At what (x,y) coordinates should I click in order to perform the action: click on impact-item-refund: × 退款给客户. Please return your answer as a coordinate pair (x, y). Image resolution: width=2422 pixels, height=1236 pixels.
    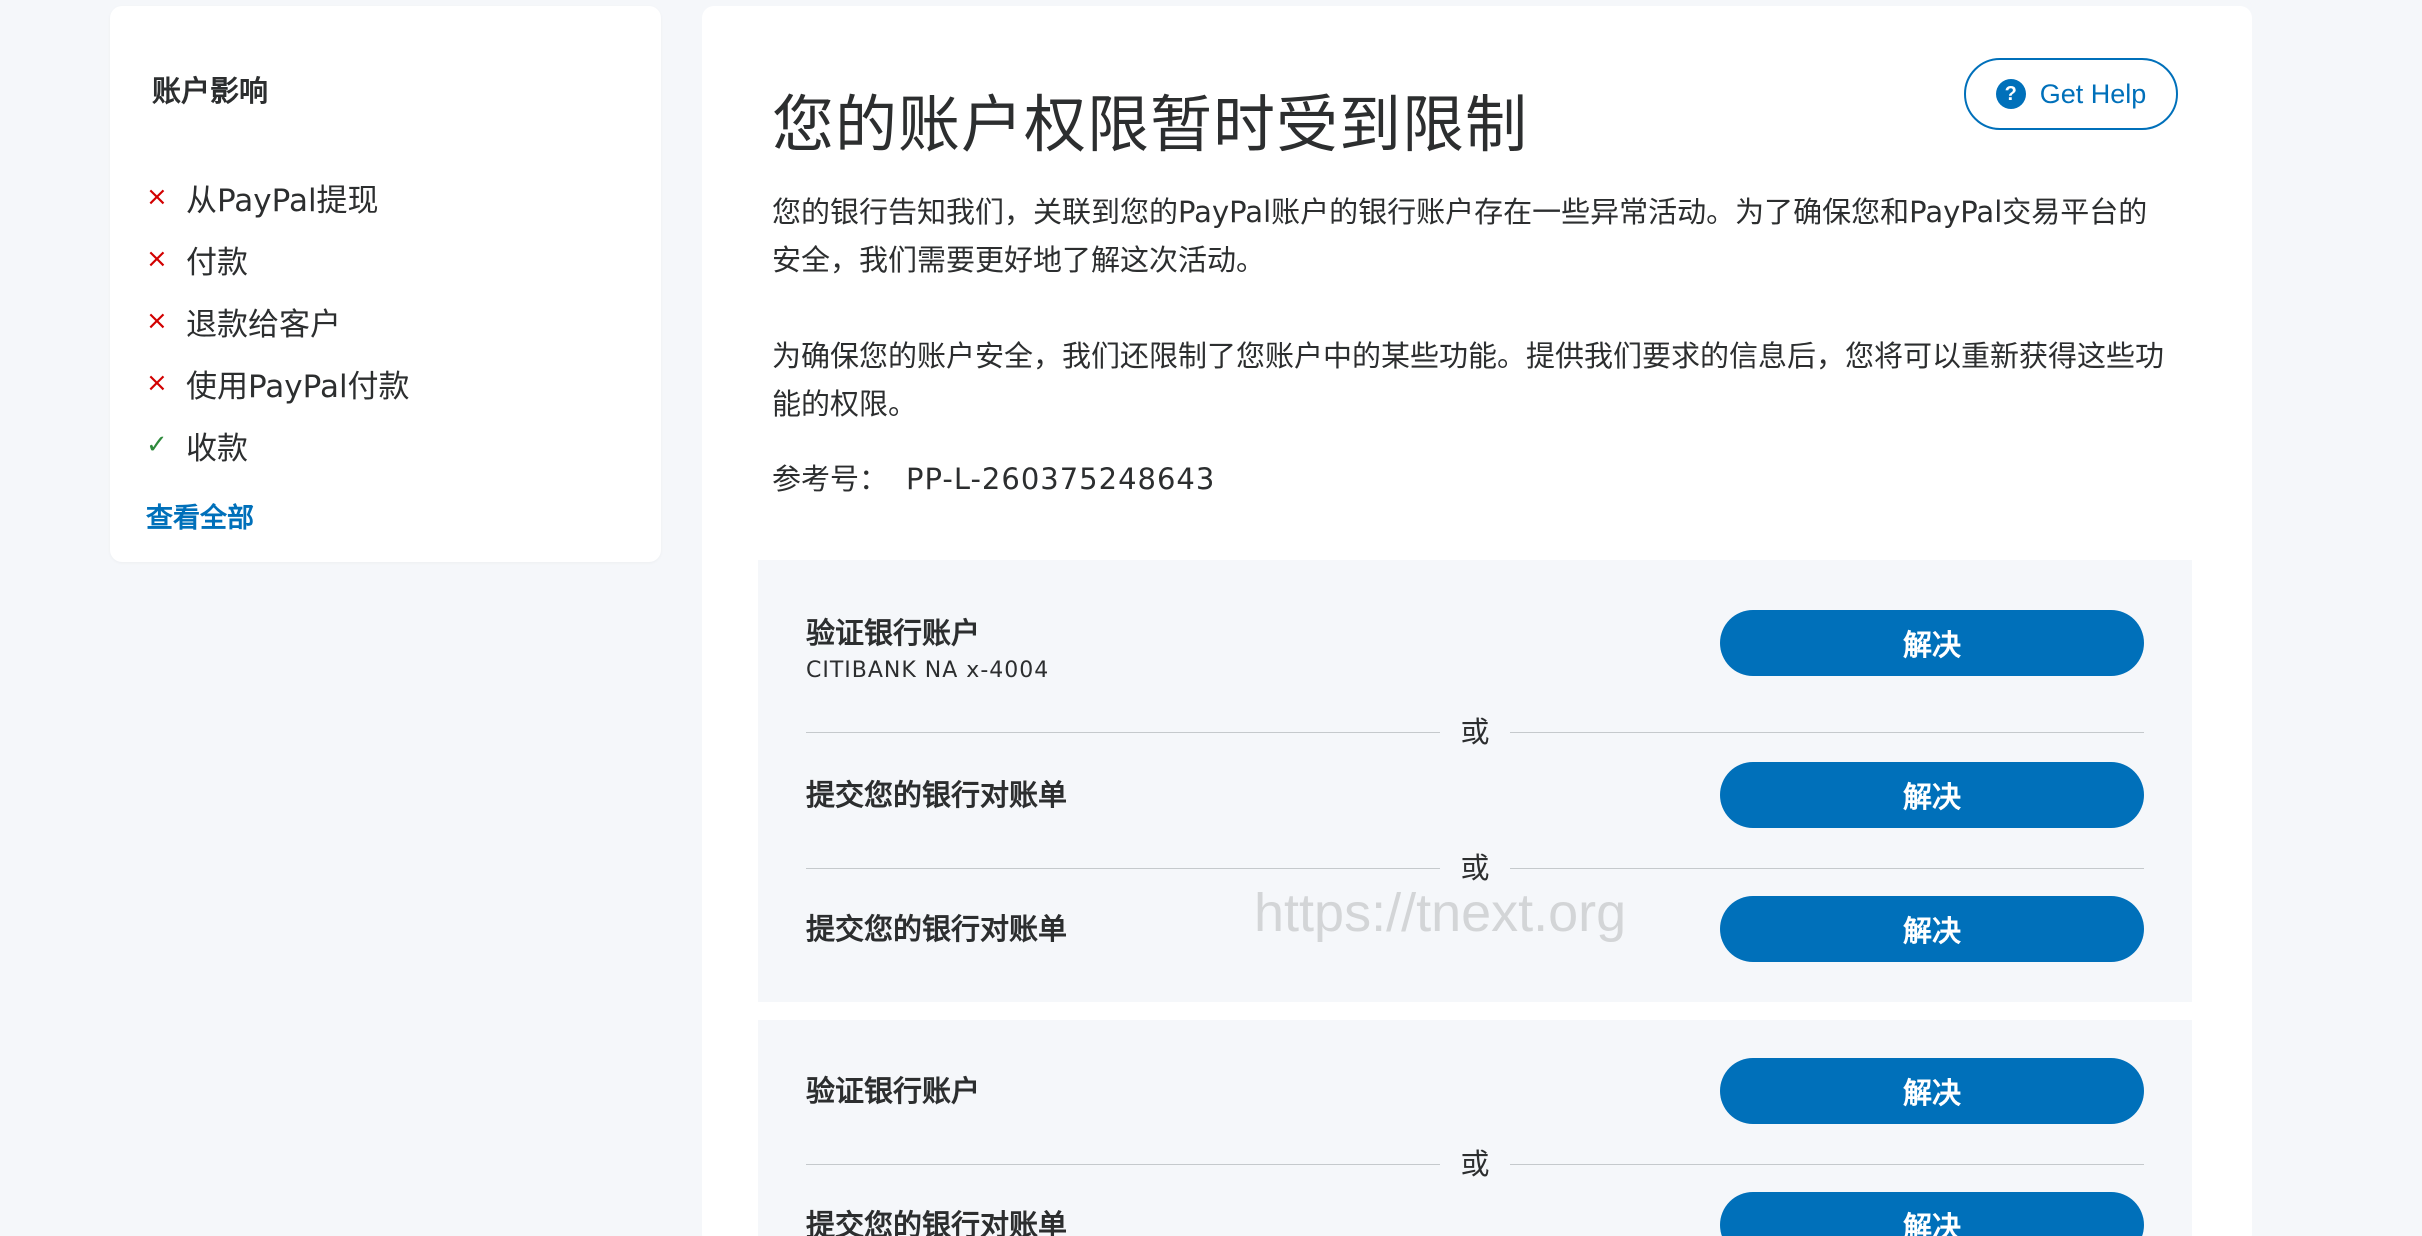
    Looking at the image, I should click on (278, 321).